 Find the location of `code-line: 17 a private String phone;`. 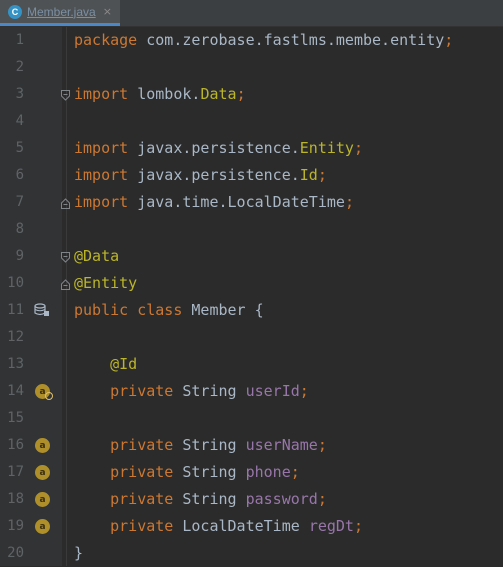

code-line: 17 a private String phone; is located at coordinates (251, 472).